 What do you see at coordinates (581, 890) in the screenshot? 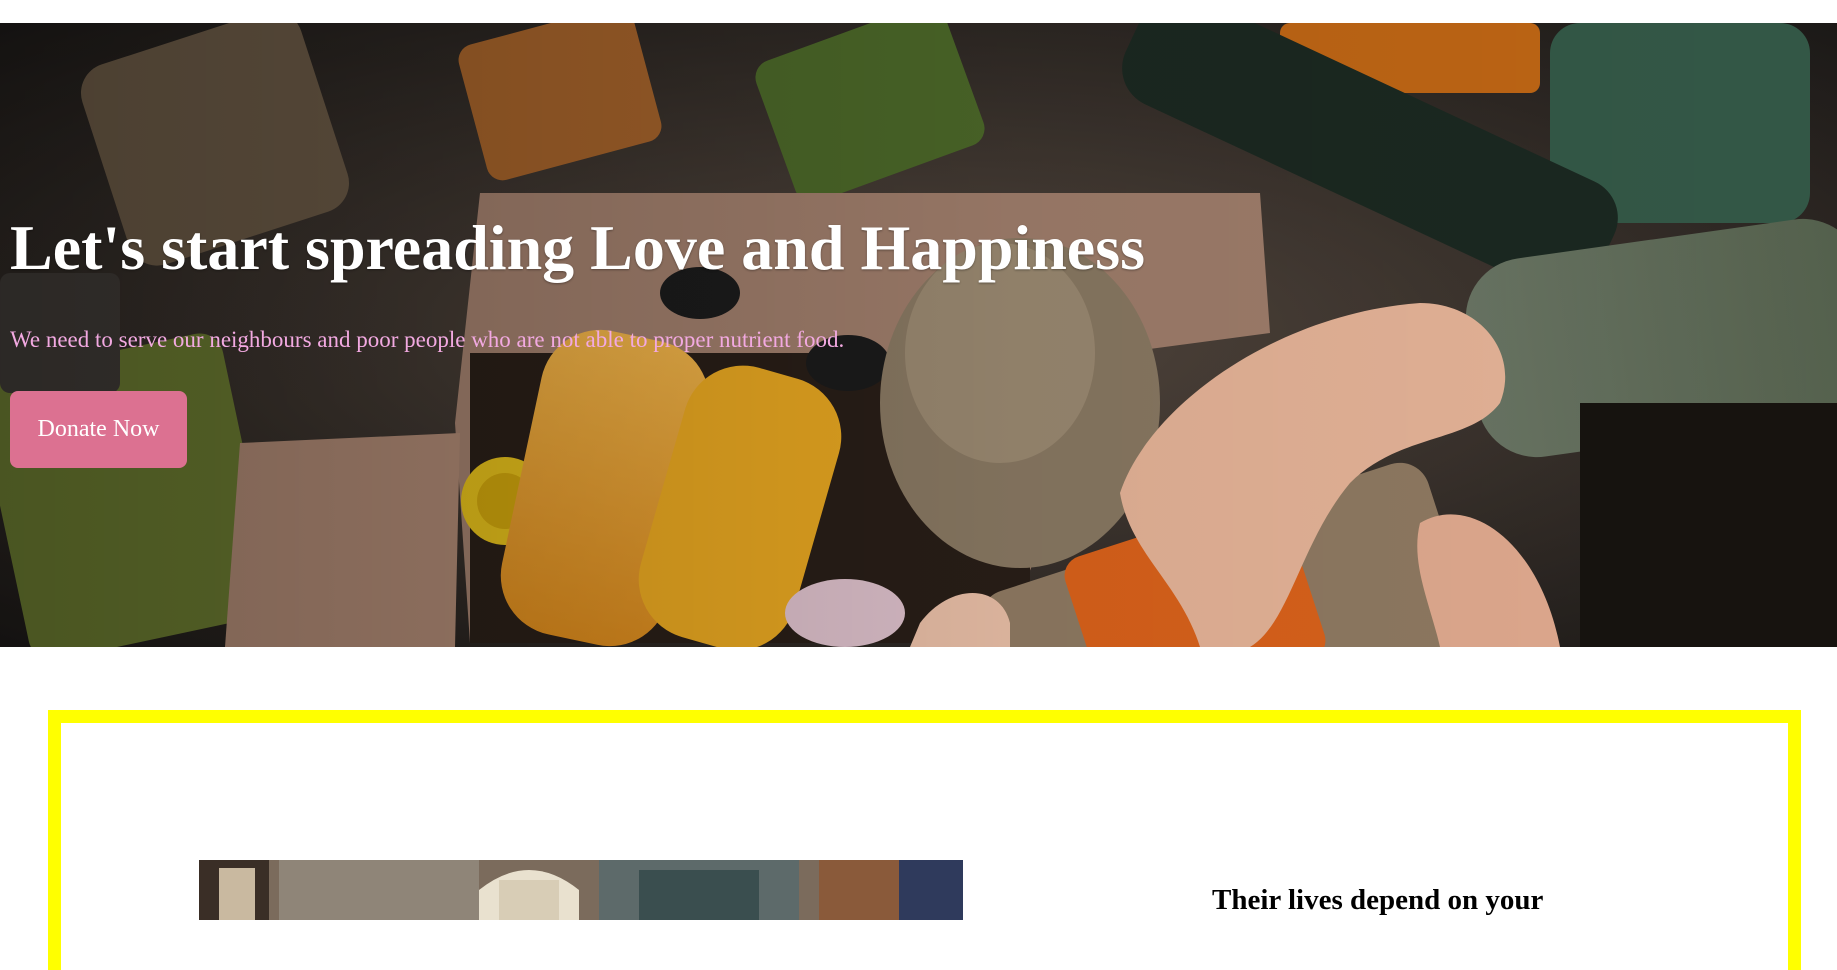
I see `mosque-interior-image` at bounding box center [581, 890].